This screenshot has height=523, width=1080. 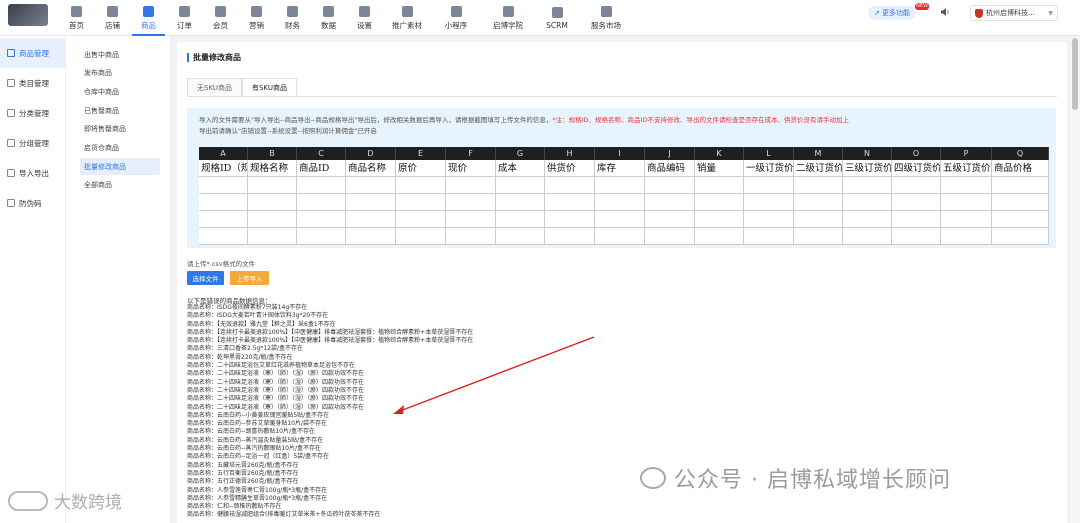 What do you see at coordinates (292, 18) in the screenshot?
I see `nav-item-6: 财务` at bounding box center [292, 18].